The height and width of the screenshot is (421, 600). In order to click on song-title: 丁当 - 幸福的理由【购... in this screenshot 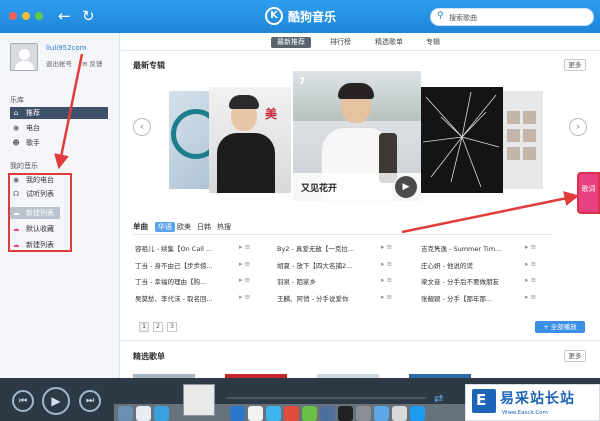, I will do `click(170, 282)`.